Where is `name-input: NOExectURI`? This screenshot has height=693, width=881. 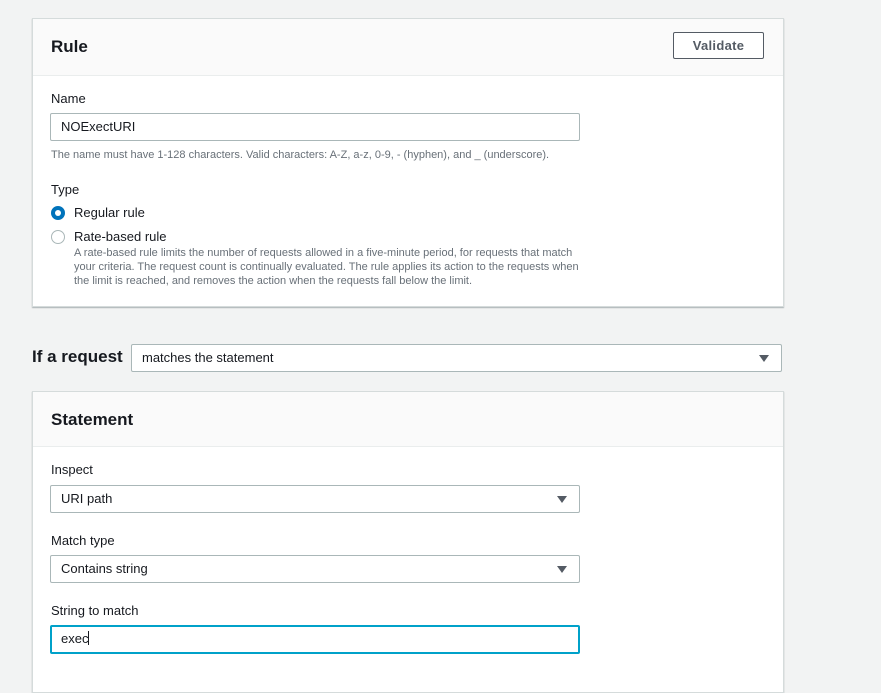 name-input: NOExectURI is located at coordinates (315, 127).